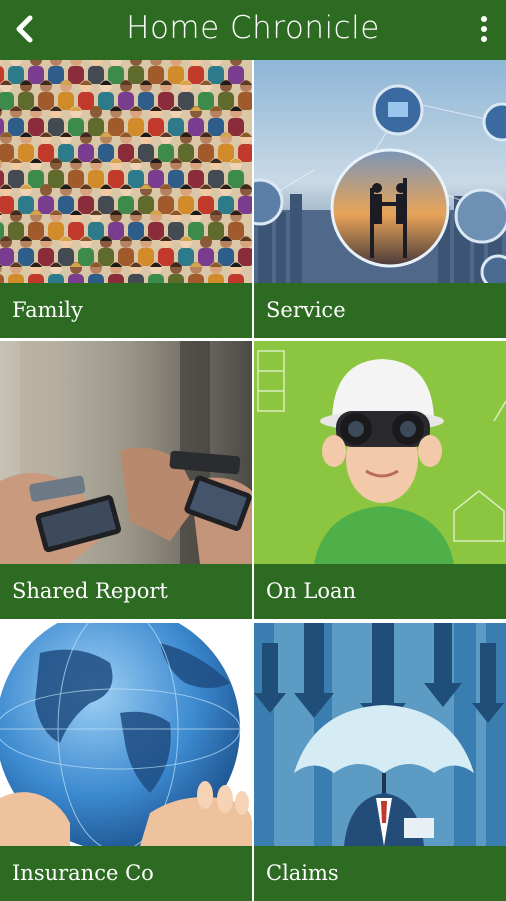  What do you see at coordinates (126, 452) in the screenshot?
I see `hands-holding-phones-image` at bounding box center [126, 452].